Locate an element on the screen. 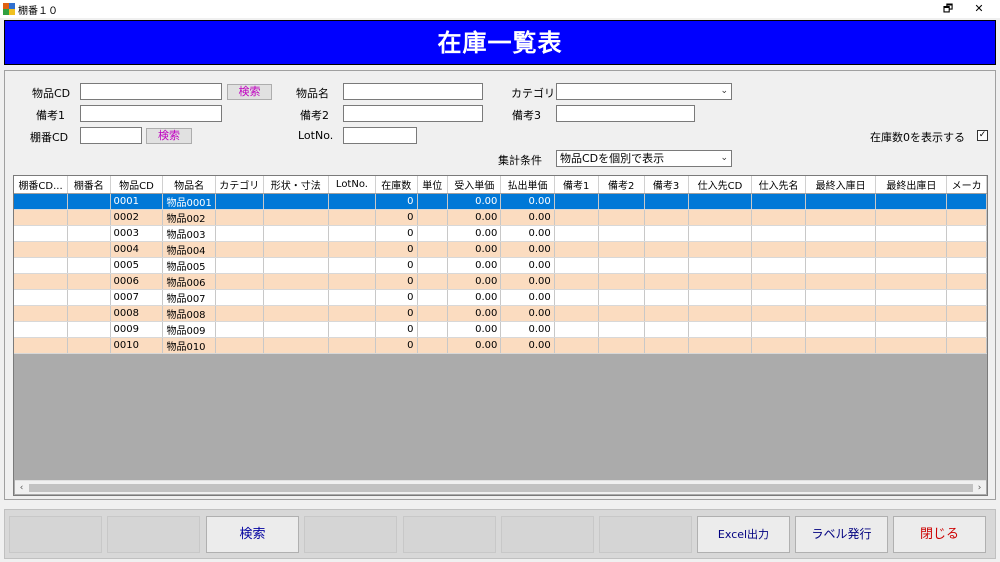  table-row: 0002 物品002 0 0.00 0.00 is located at coordinates (500, 217).